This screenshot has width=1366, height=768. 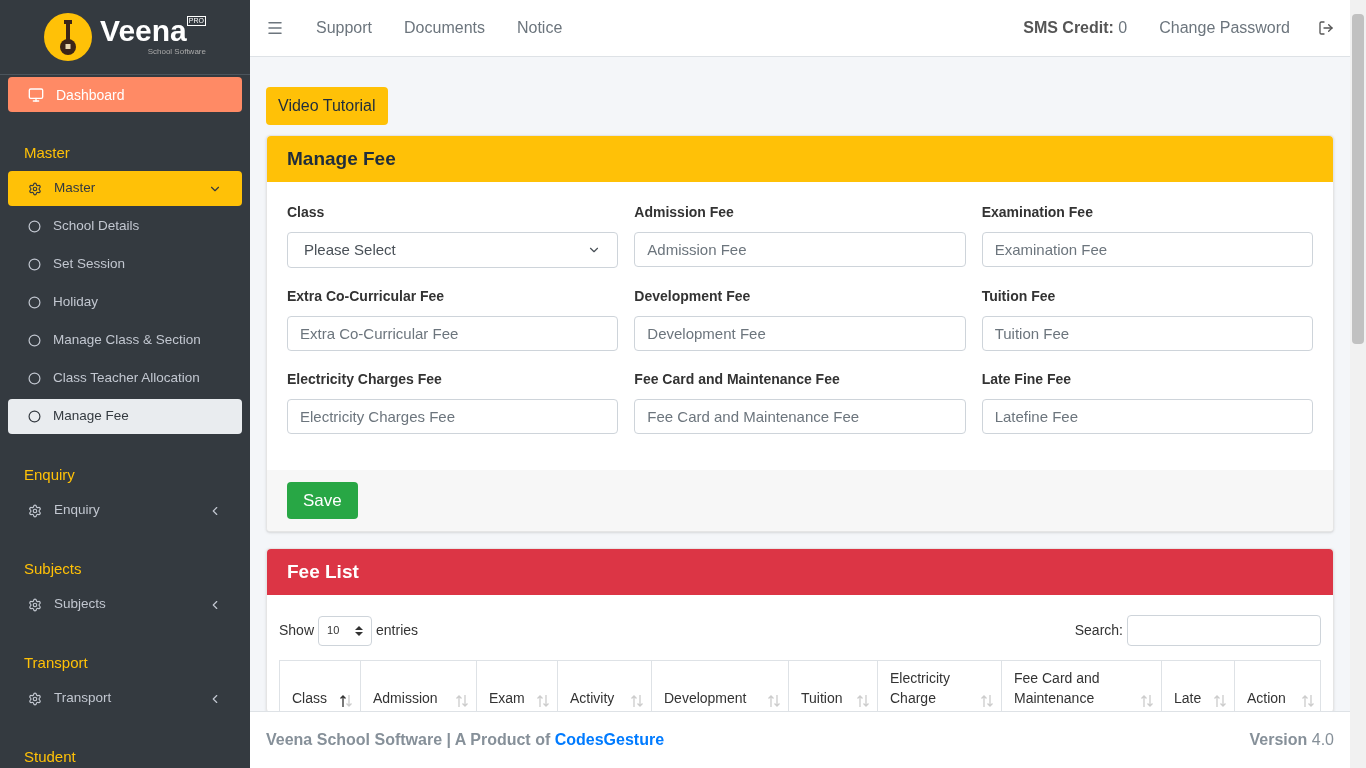 I want to click on version-text: Version 4.0, so click(x=1291, y=740).